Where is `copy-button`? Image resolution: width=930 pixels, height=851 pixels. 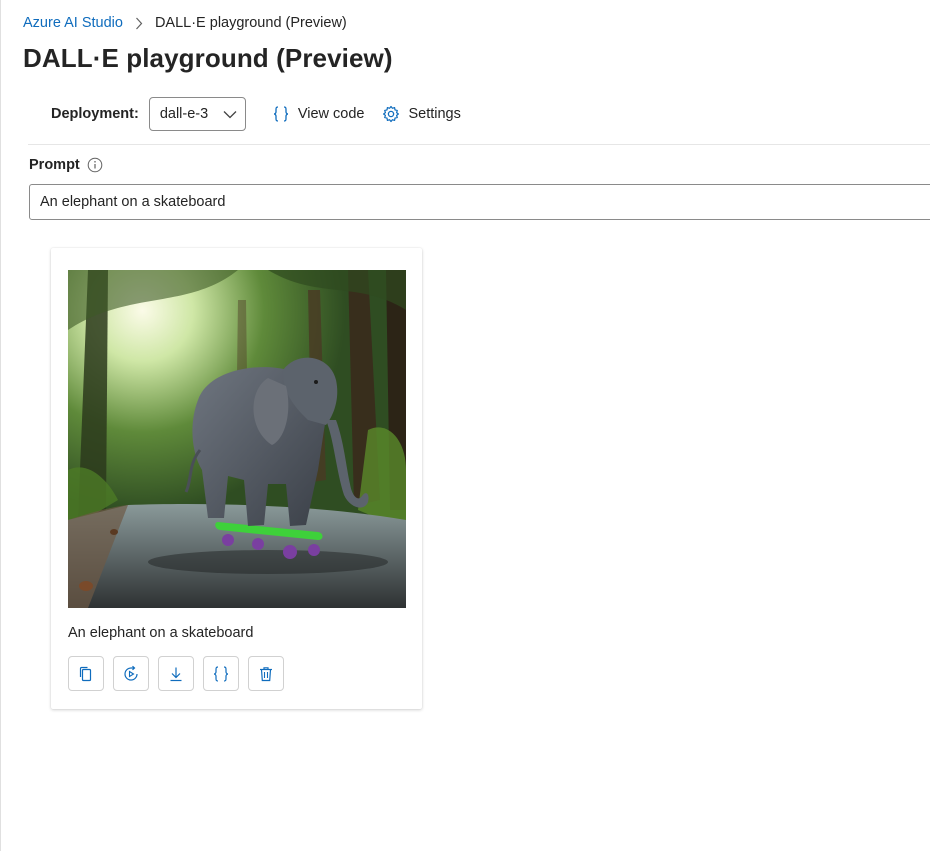 copy-button is located at coordinates (86, 673).